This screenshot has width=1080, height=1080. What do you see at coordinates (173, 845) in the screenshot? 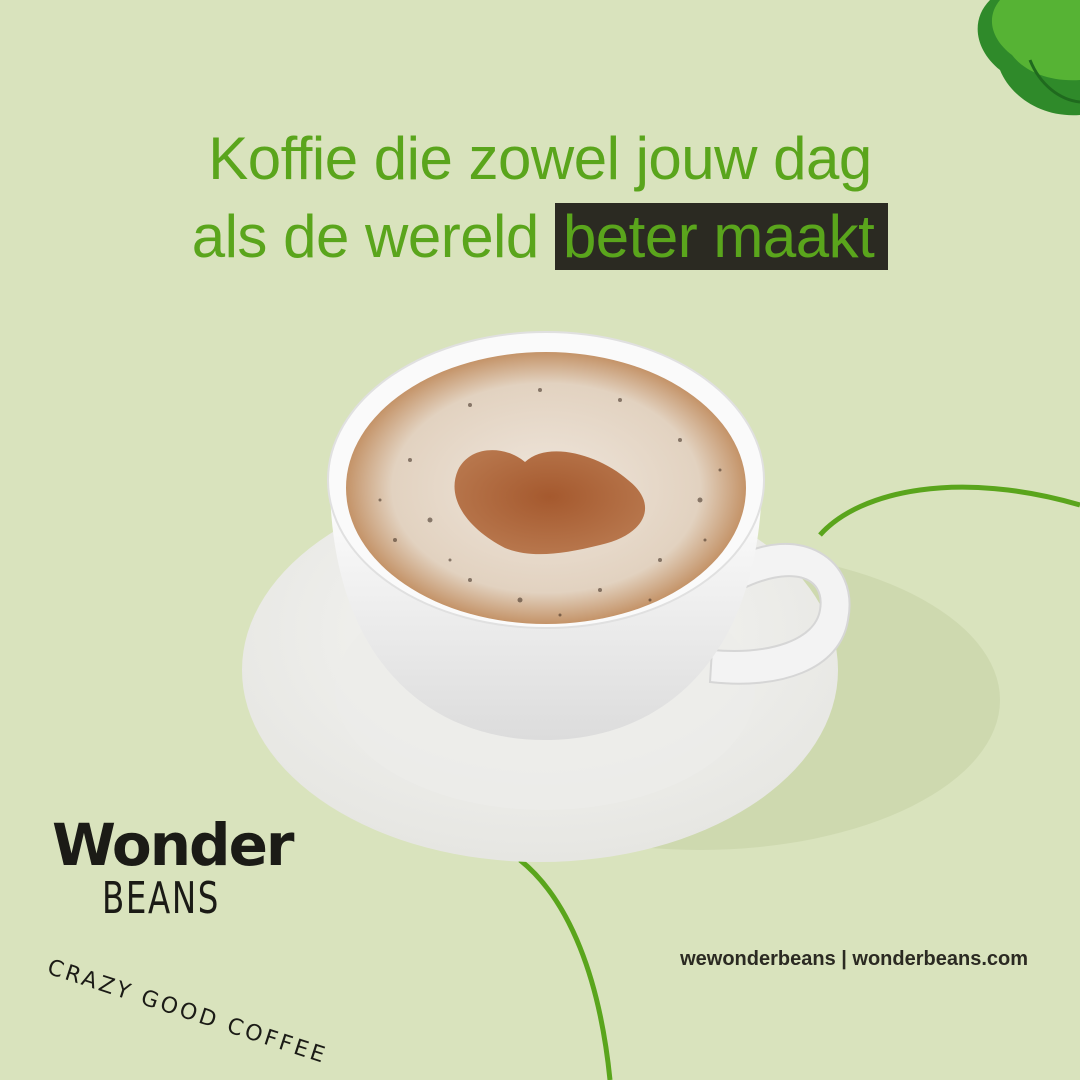
I see `logo-word-wonder: Wonder` at bounding box center [173, 845].